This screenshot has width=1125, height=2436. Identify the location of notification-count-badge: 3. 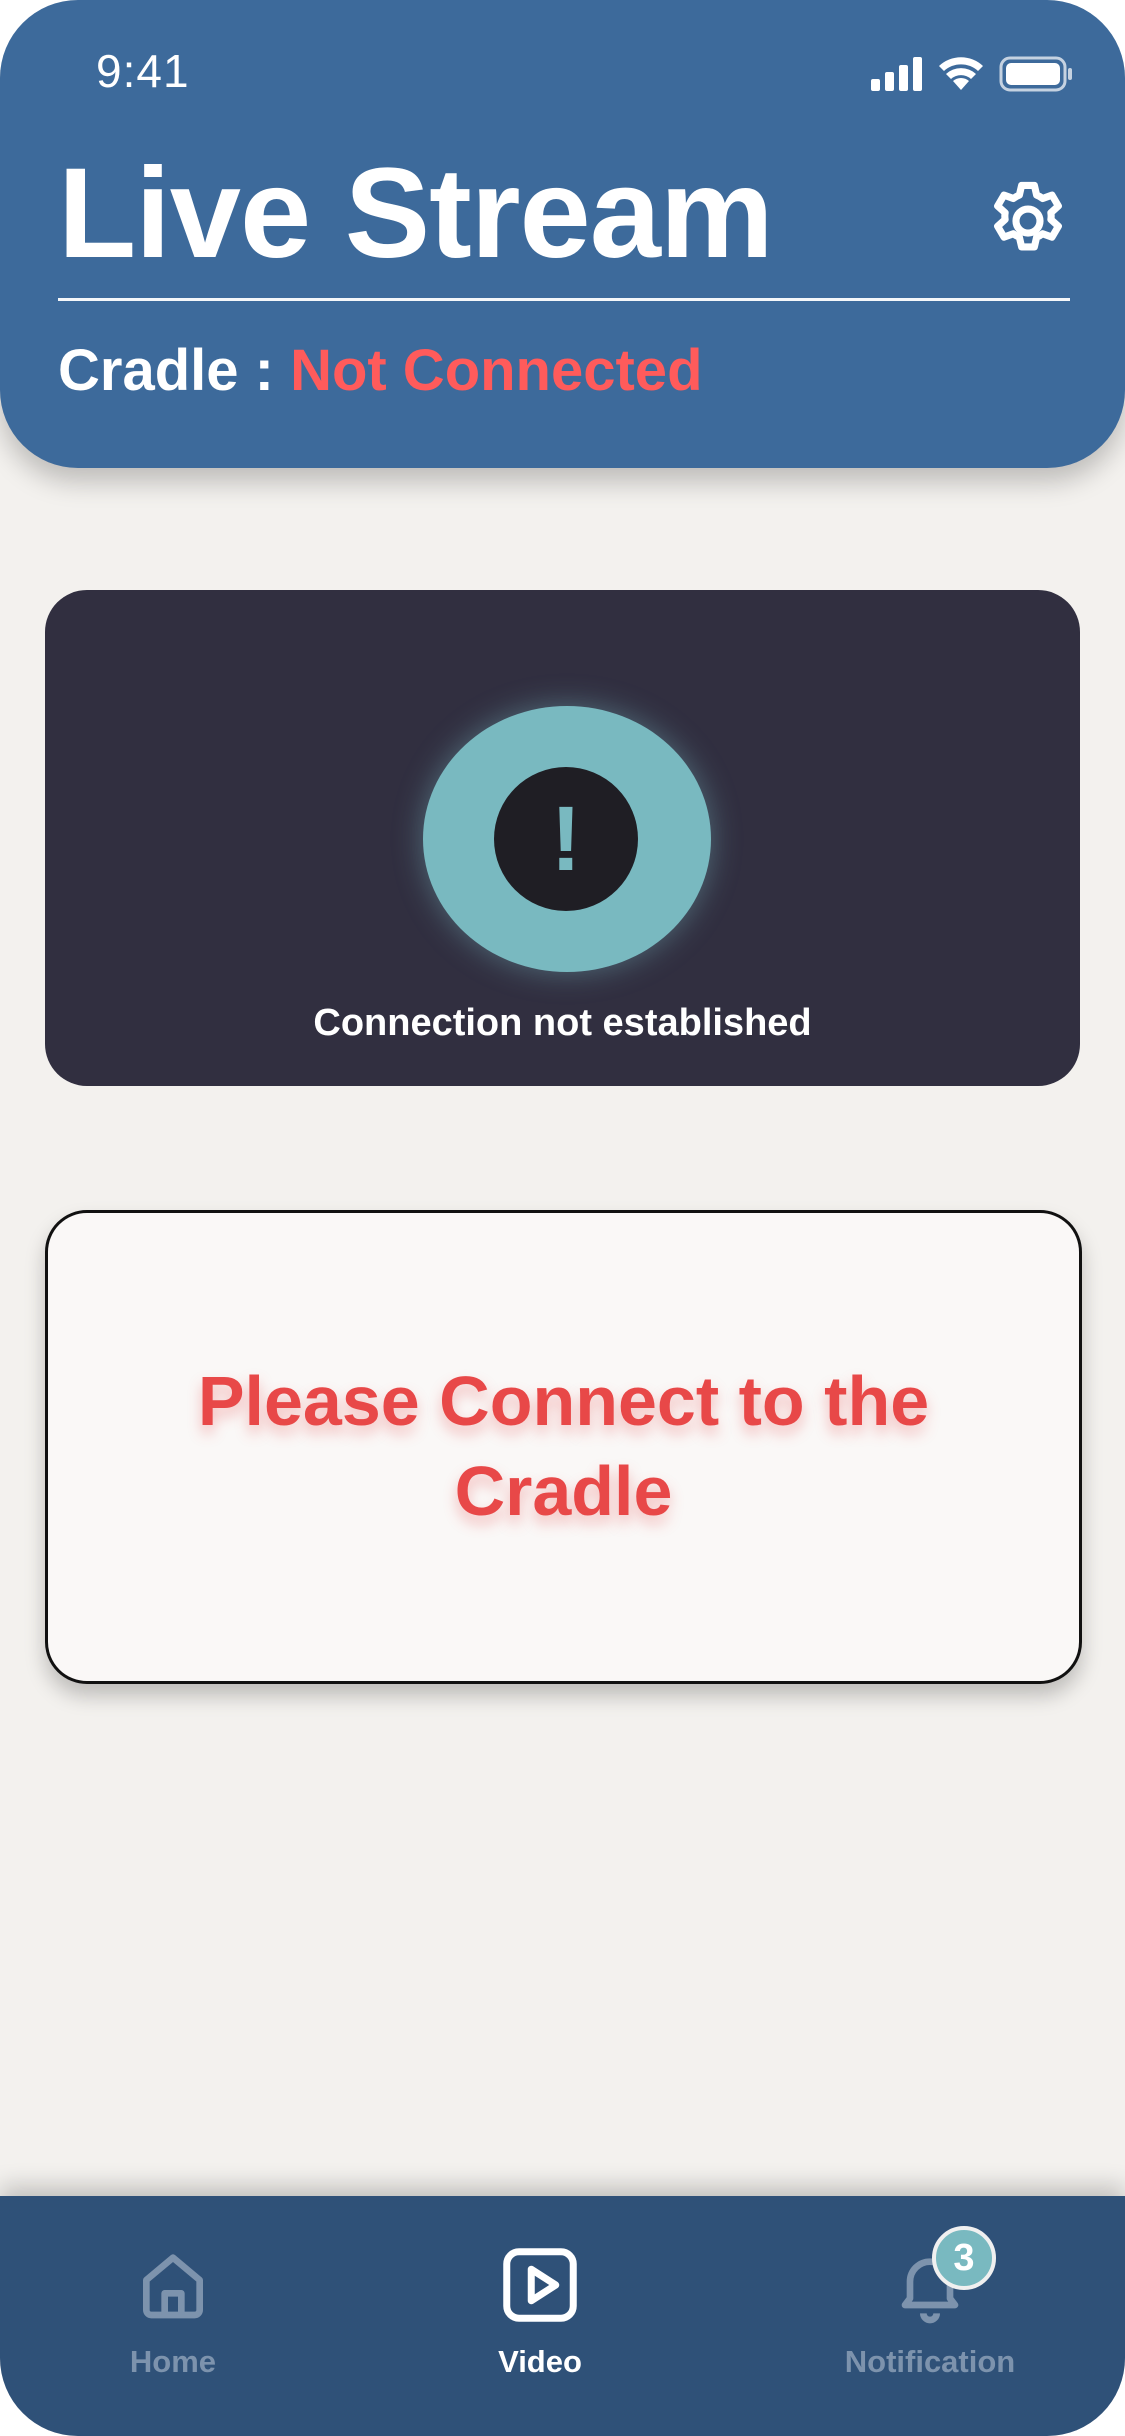
(964, 2258).